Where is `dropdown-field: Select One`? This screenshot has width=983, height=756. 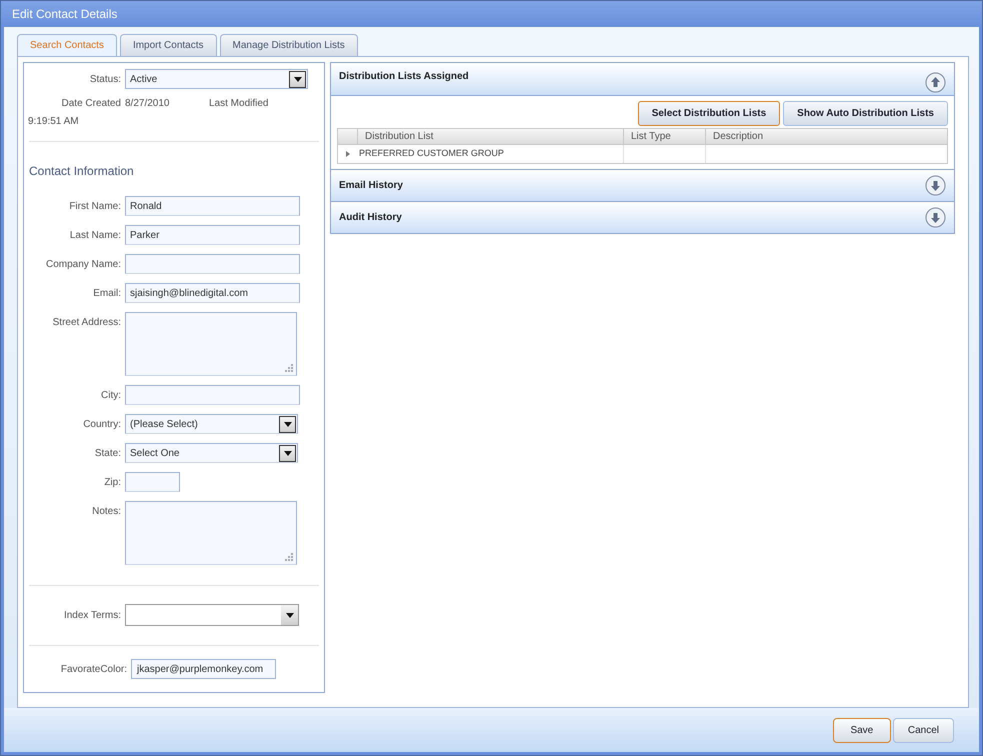
dropdown-field: Select One is located at coordinates (211, 453).